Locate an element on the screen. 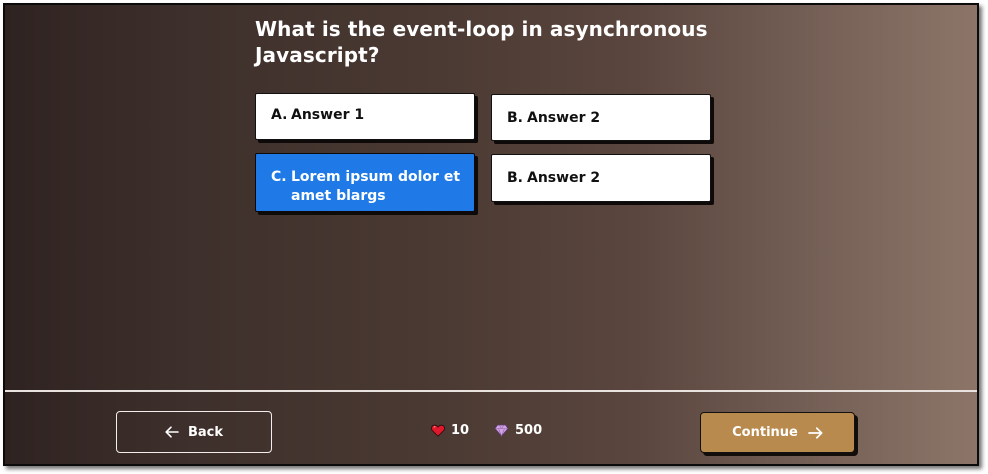 This screenshot has height=474, width=988. answer-option-b-second: B. Answer 2 is located at coordinates (601, 178).